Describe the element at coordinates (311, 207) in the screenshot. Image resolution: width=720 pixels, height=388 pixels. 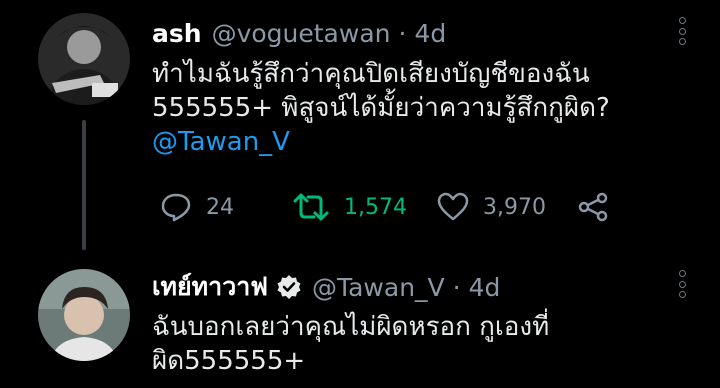
I see `retweet-icon` at that location.